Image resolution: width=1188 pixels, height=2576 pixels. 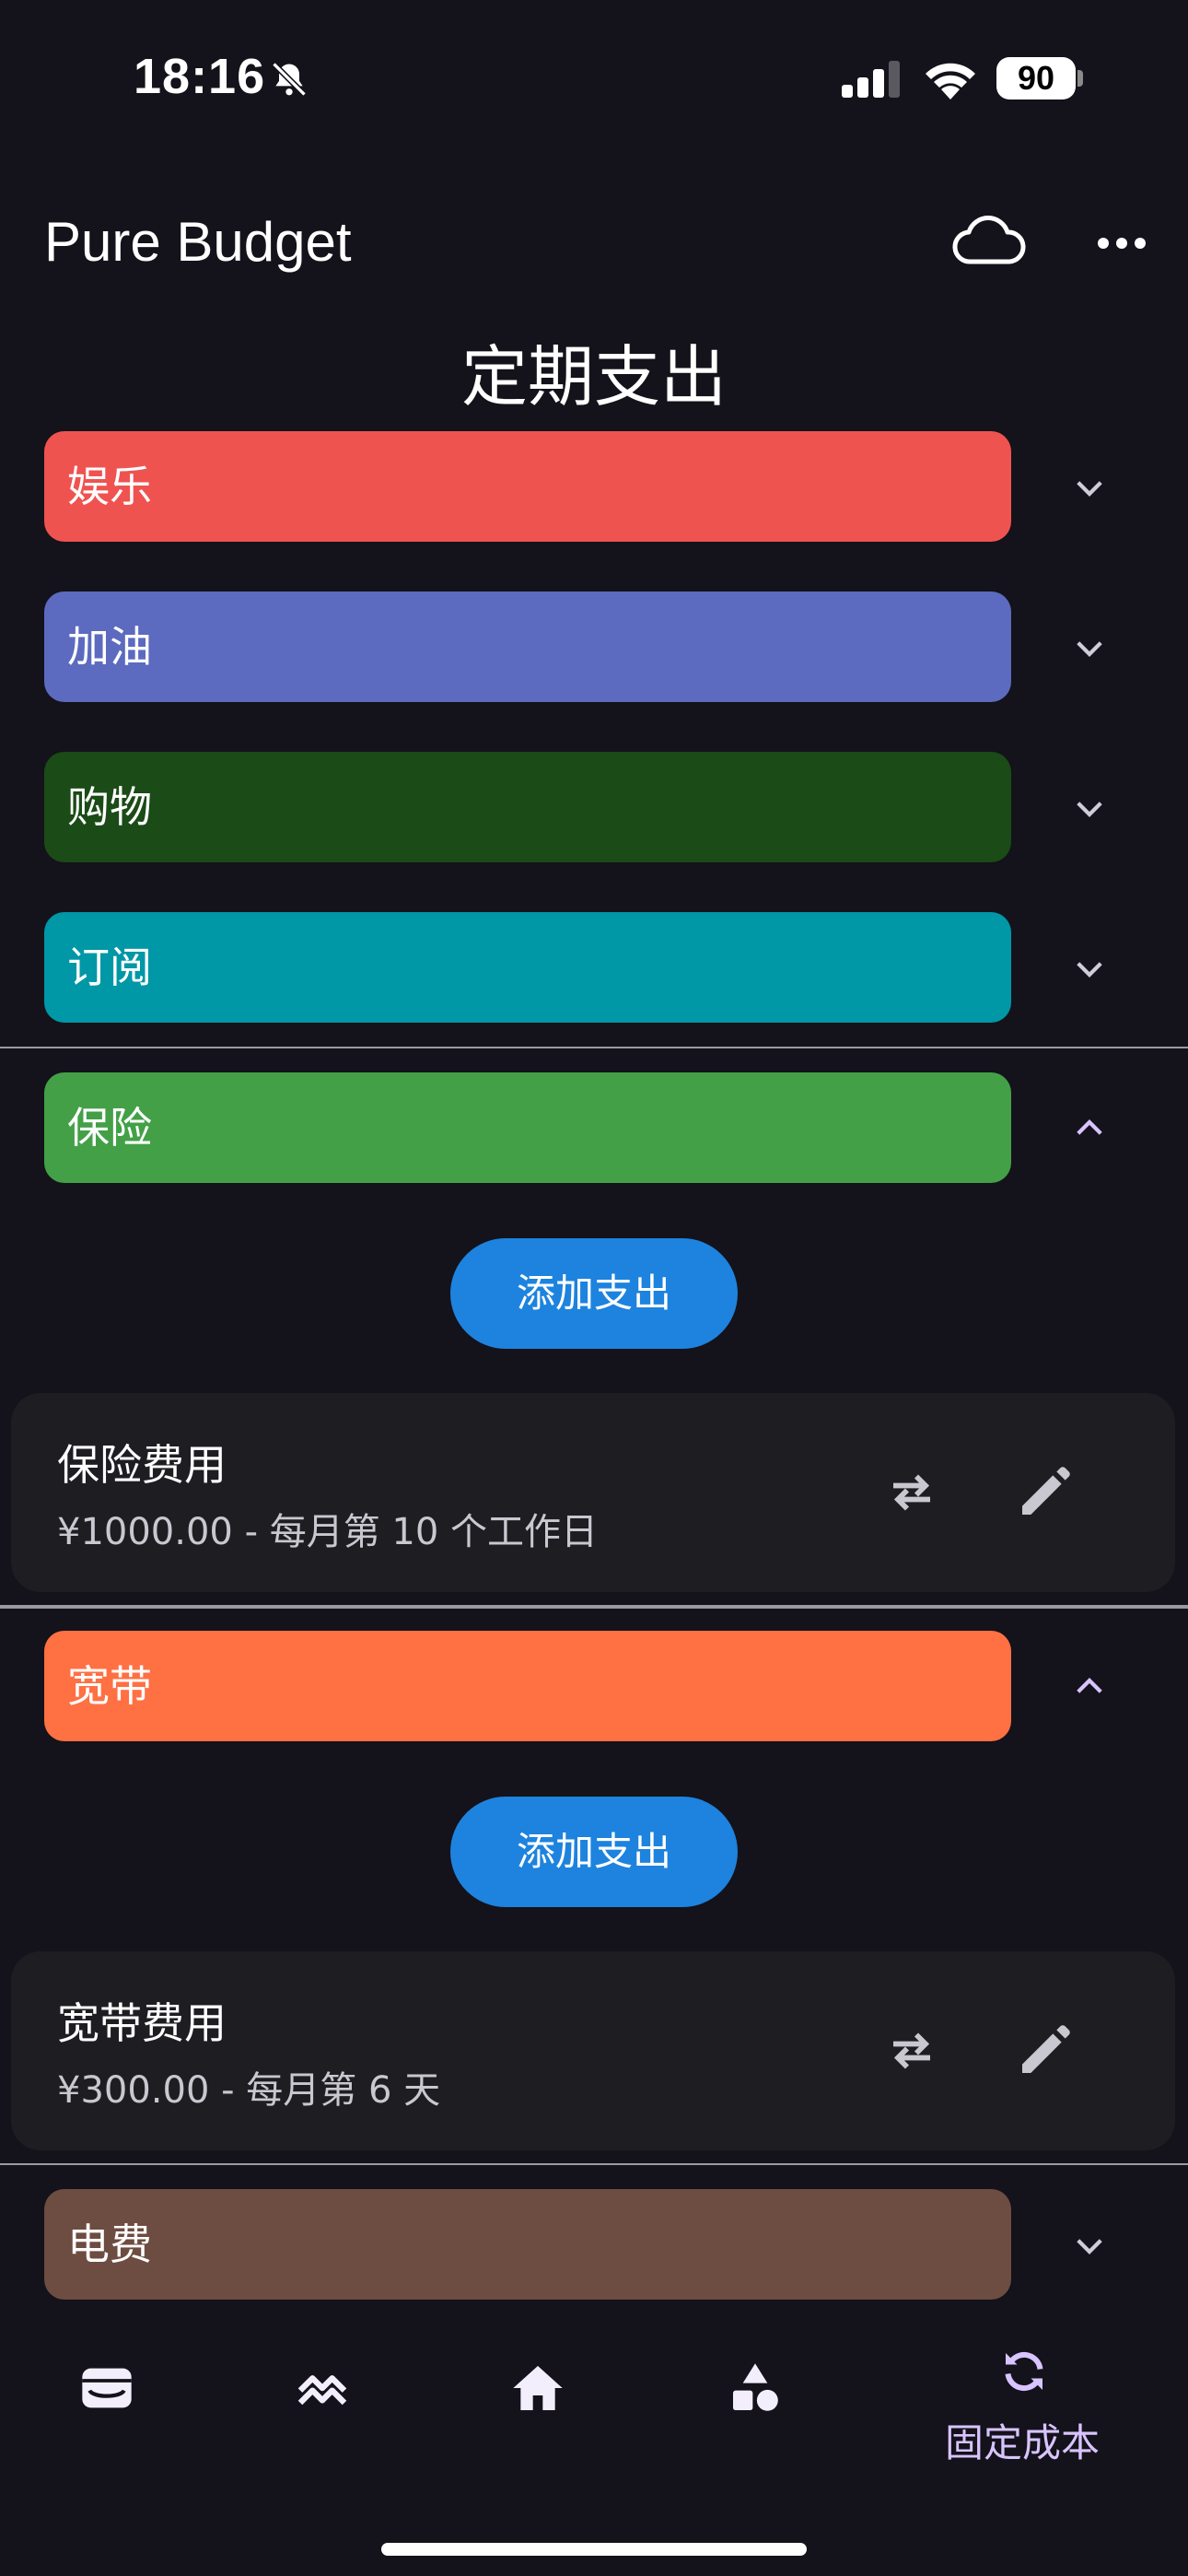 I want to click on home-indicator, so click(x=594, y=2549).